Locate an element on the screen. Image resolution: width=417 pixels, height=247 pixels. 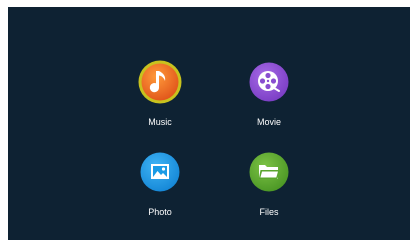
menu-item-music: Music is located at coordinates (160, 100).